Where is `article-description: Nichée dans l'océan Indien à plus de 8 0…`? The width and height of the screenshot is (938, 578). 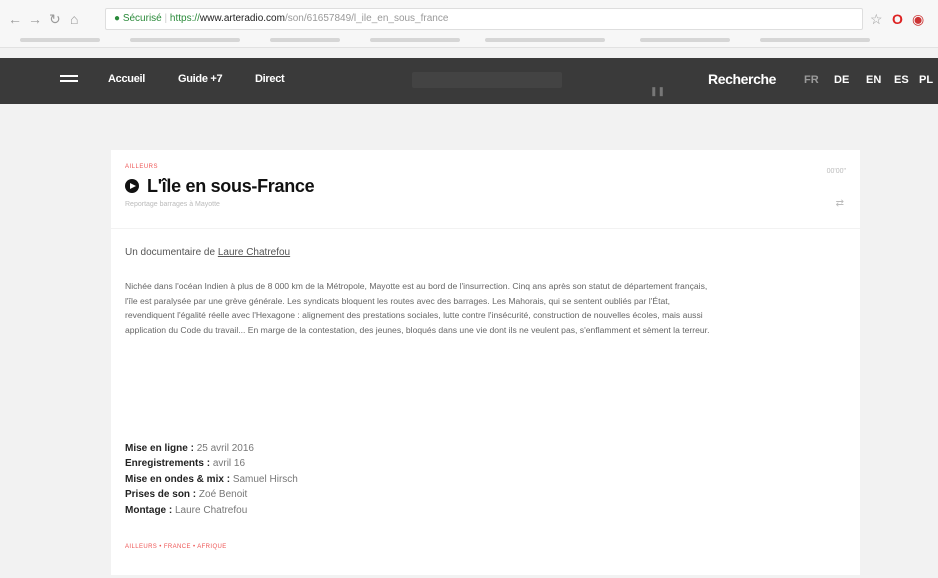
article-description: Nichée dans l'océan Indien à plus de 8 0… is located at coordinates (417, 308).